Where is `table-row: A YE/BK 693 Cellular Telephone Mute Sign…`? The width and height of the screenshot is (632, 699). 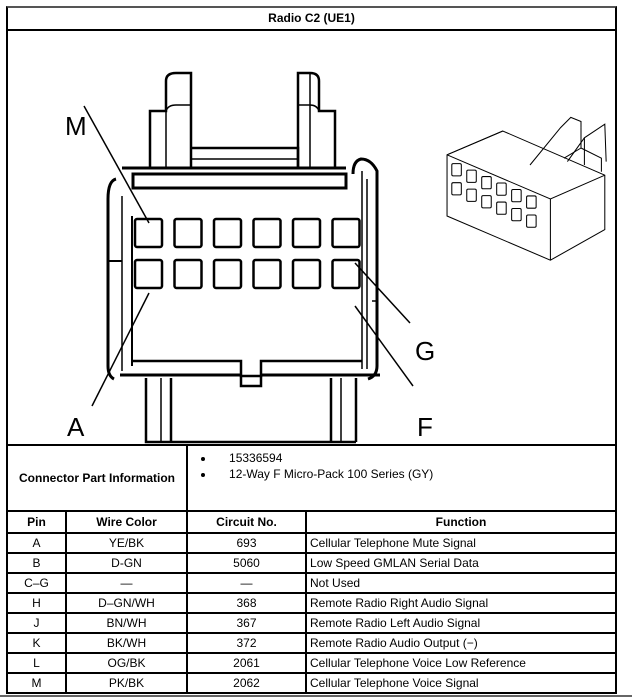 table-row: A YE/BK 693 Cellular Telephone Mute Sign… is located at coordinates (311, 543).